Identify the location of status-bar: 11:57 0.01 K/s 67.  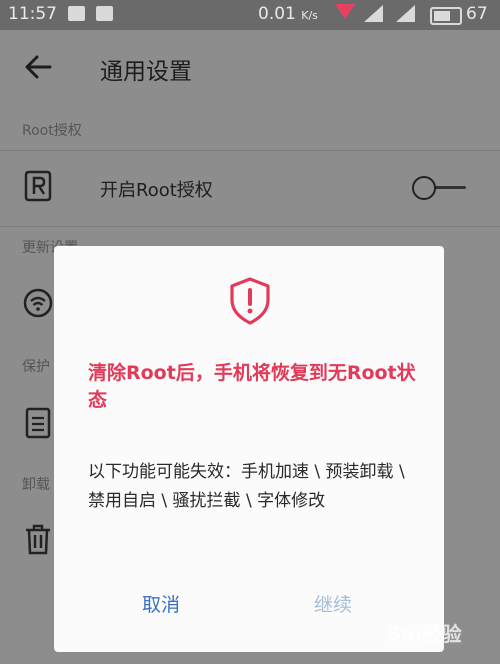
(250, 15).